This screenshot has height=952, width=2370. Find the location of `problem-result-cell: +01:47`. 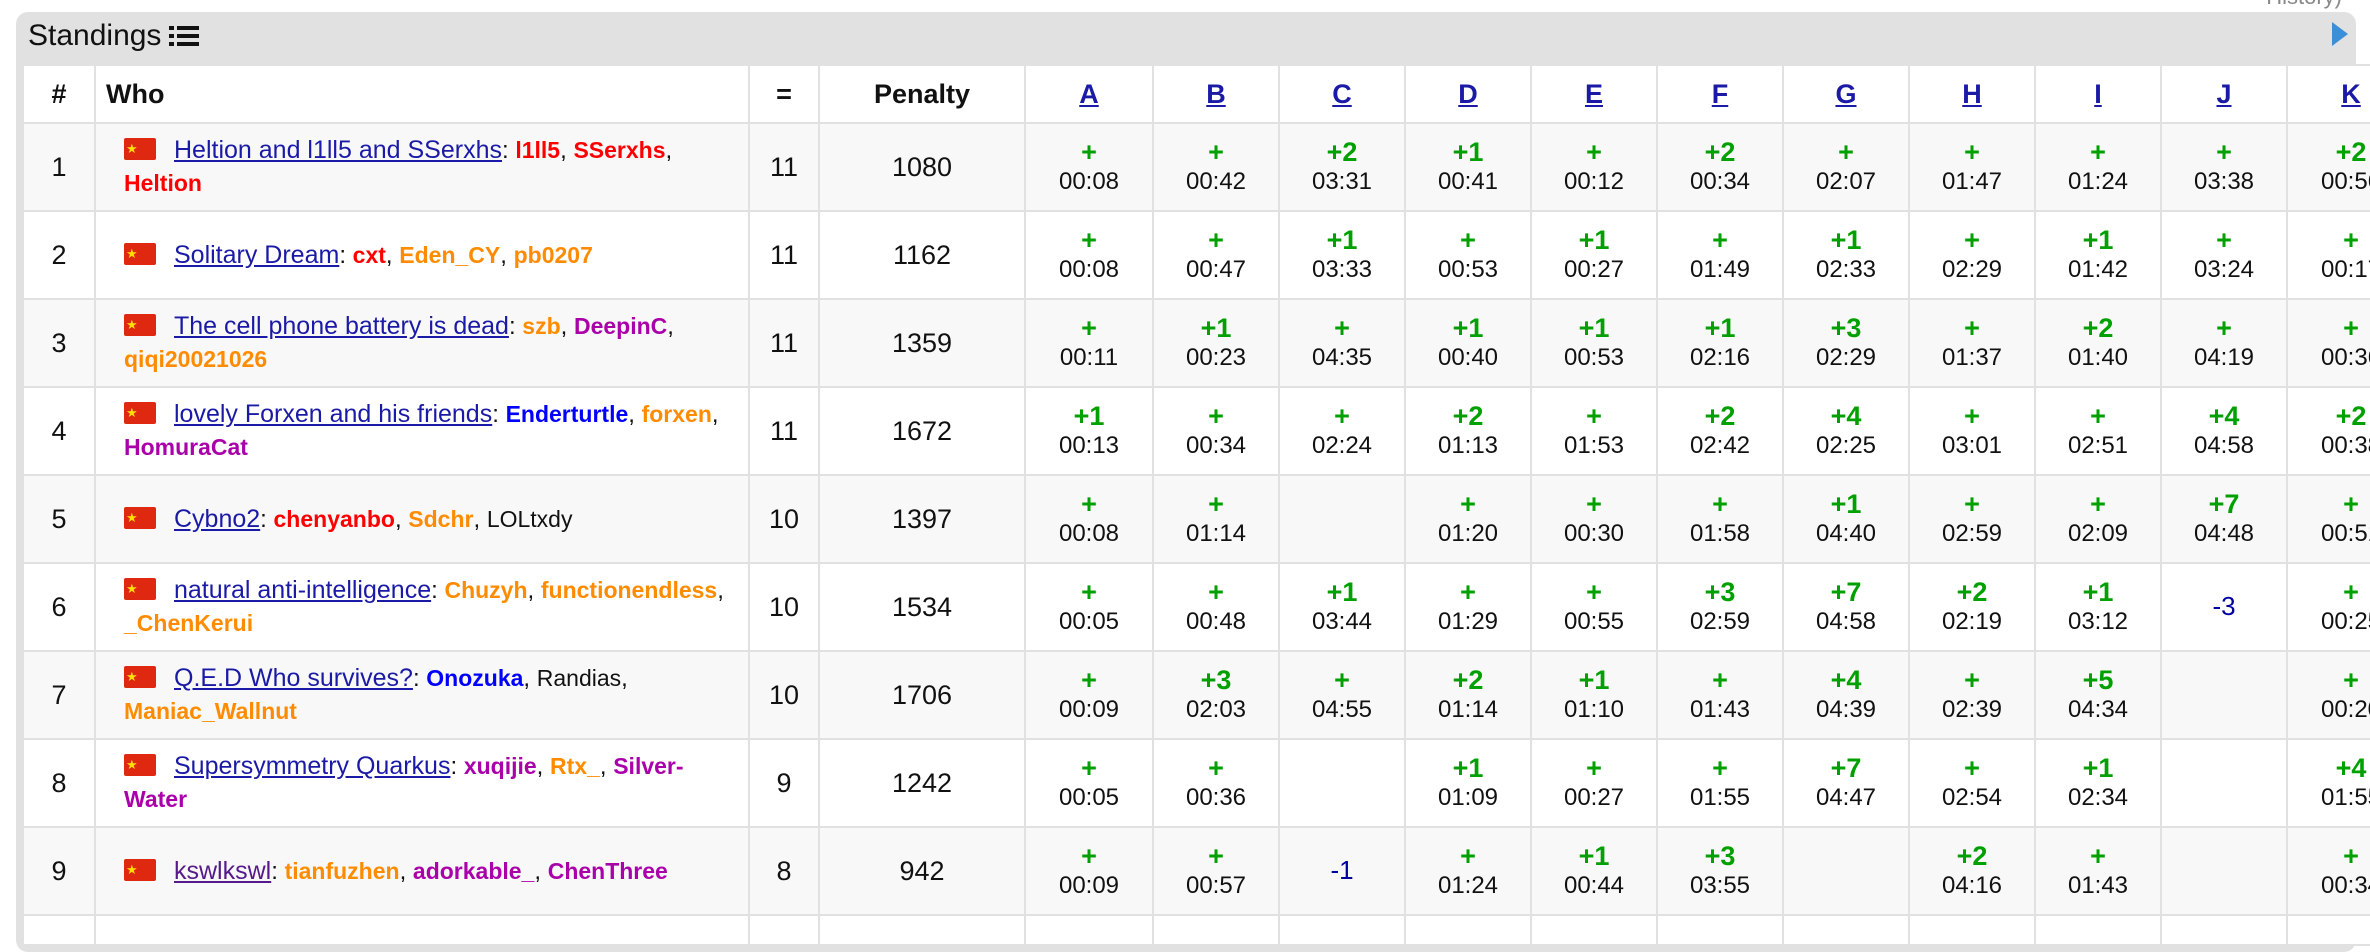

problem-result-cell: +01:47 is located at coordinates (1972, 167).